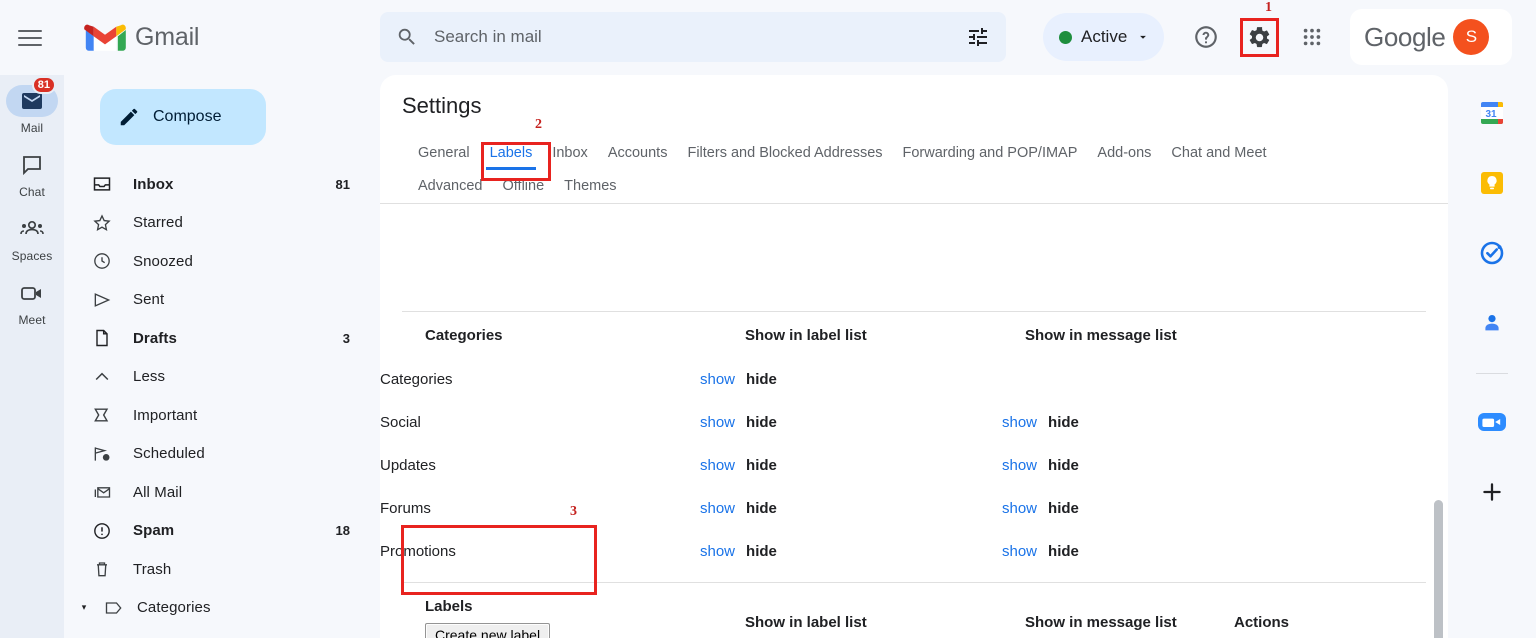 This screenshot has width=1536, height=638. I want to click on google-wordmark: Google, so click(1405, 36).